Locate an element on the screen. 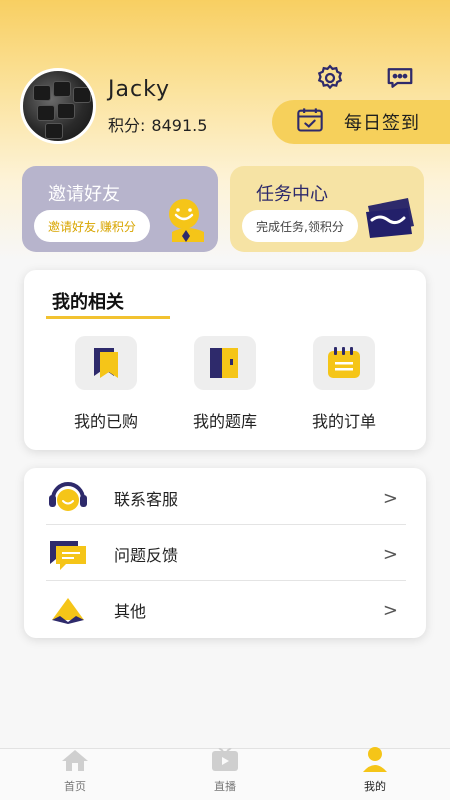  home-icon is located at coordinates (75, 762).